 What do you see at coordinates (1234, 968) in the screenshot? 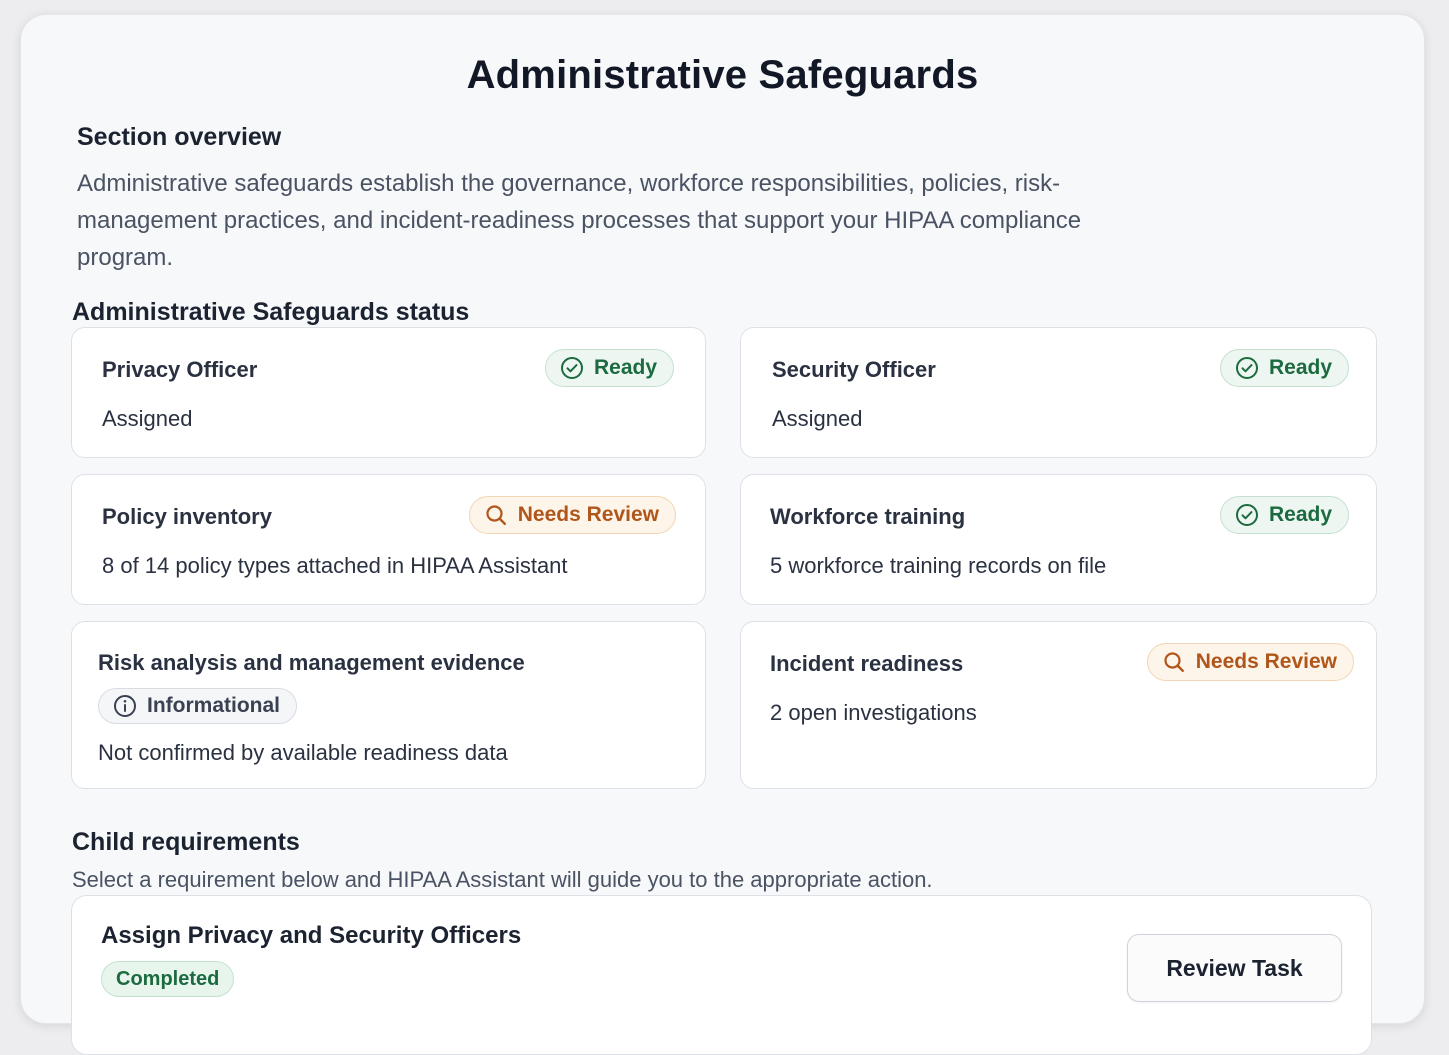
I see `review-task-button: Review Task` at bounding box center [1234, 968].